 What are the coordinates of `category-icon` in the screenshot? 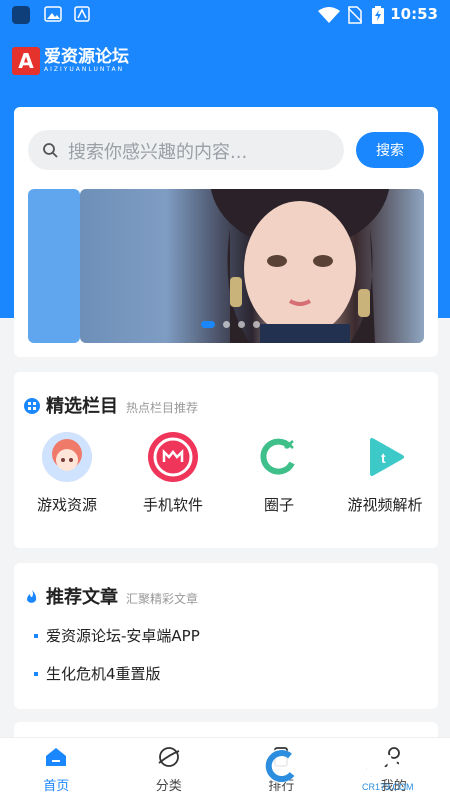 It's located at (169, 757).